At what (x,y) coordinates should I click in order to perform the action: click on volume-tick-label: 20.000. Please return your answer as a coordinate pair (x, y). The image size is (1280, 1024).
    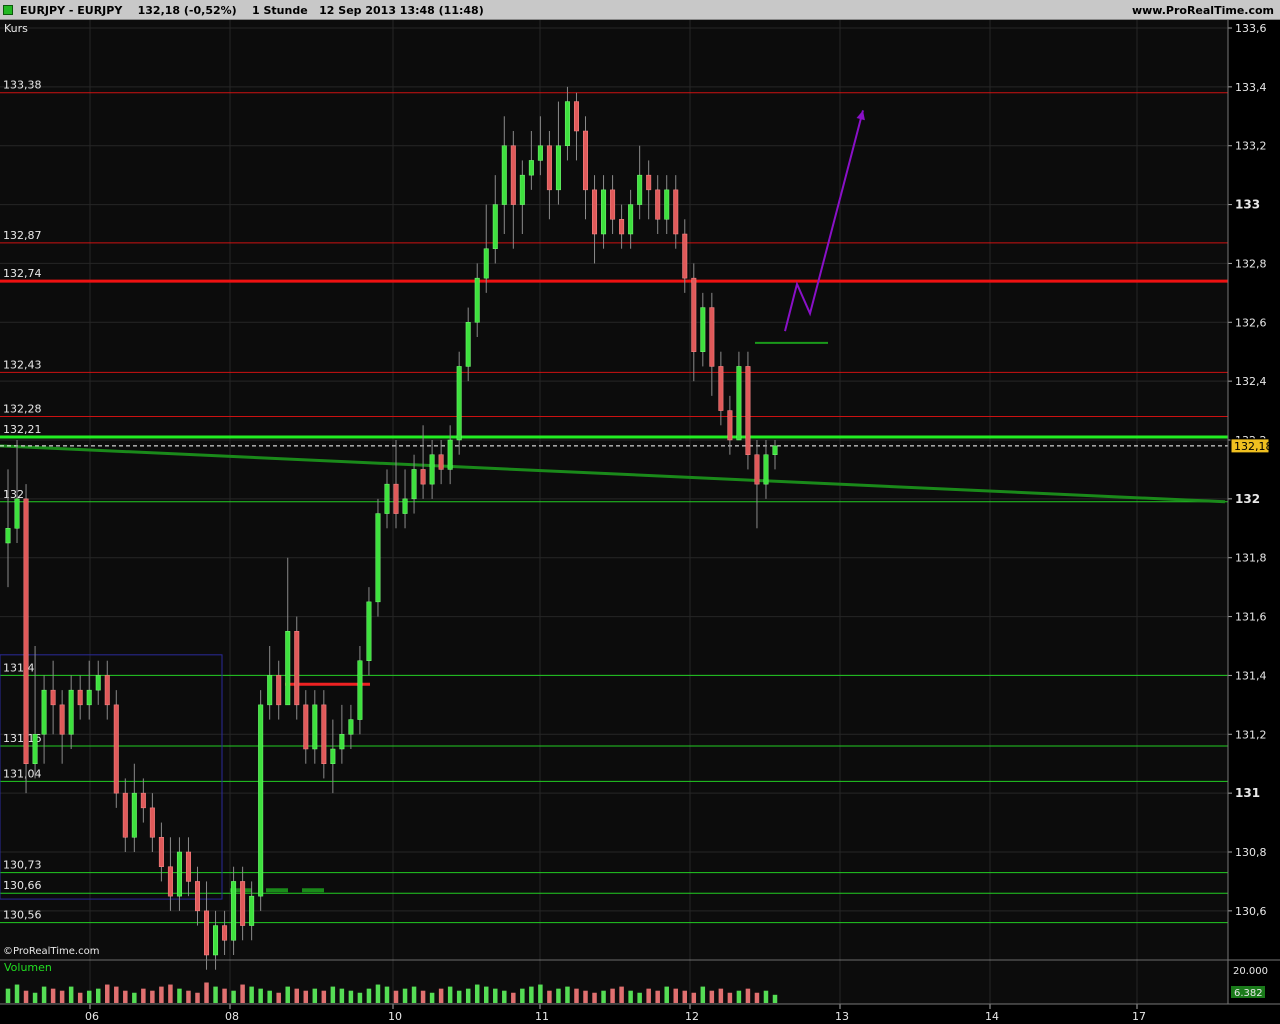
    Looking at the image, I should click on (1250, 971).